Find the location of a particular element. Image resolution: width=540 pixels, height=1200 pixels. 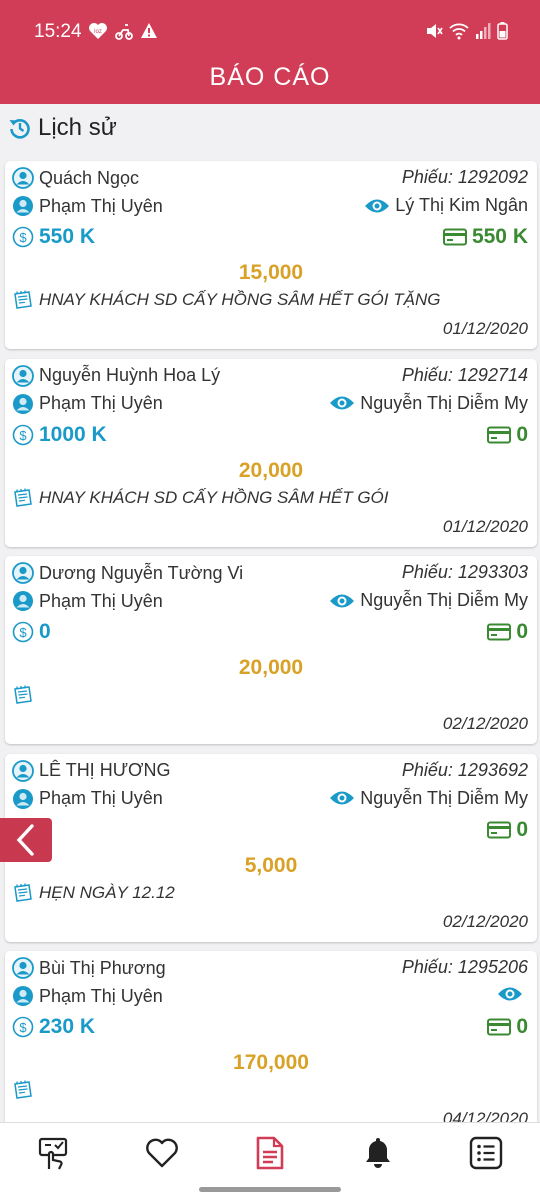

service-amount: 15,000 is located at coordinates (271, 272).